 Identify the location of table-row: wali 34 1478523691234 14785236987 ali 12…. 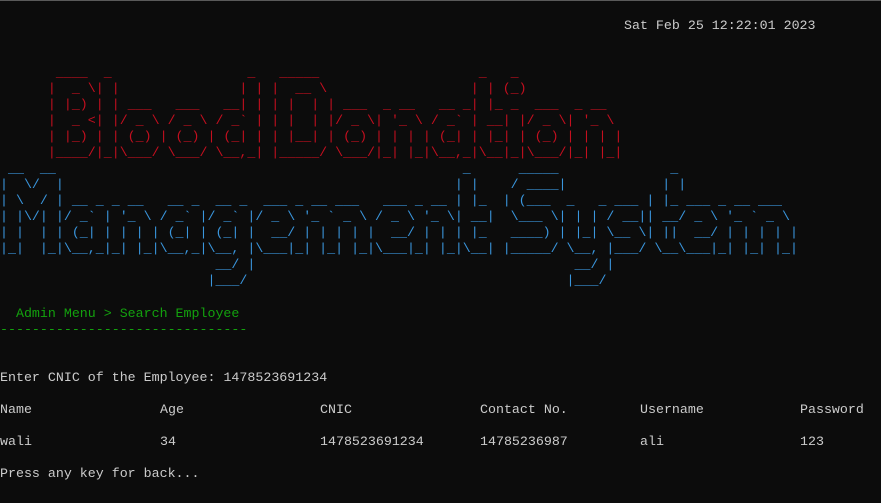
(440, 442).